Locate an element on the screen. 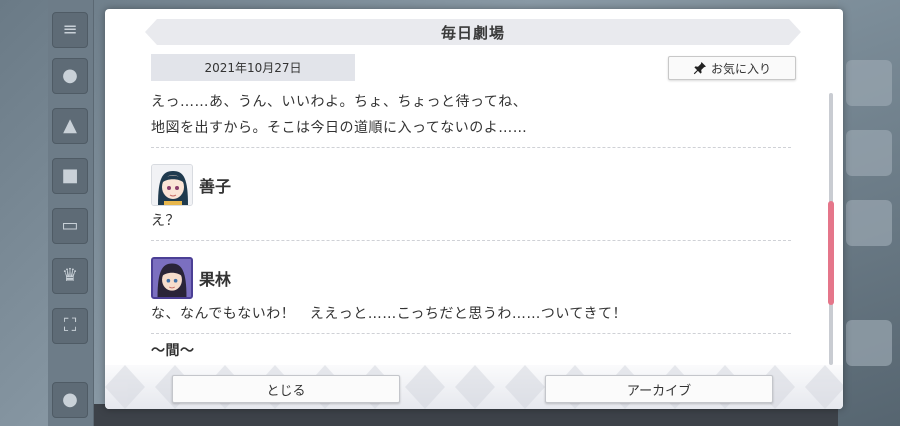  gift-icon: ■ is located at coordinates (70, 176).